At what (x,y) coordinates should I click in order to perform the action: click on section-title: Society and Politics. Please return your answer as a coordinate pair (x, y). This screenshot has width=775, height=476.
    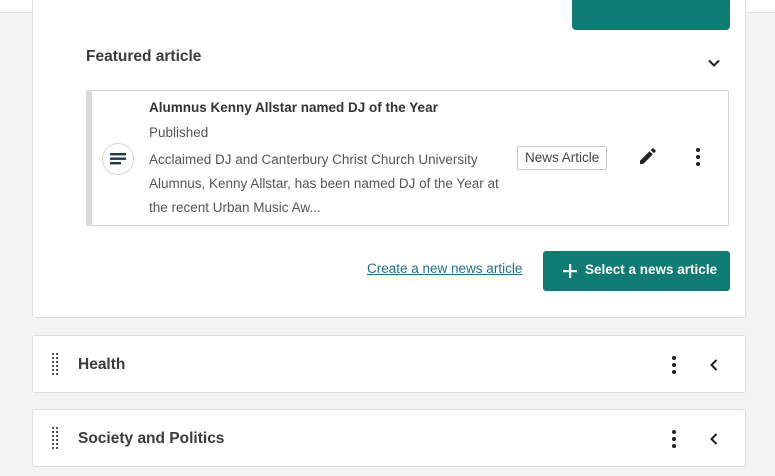
    Looking at the image, I should click on (151, 438).